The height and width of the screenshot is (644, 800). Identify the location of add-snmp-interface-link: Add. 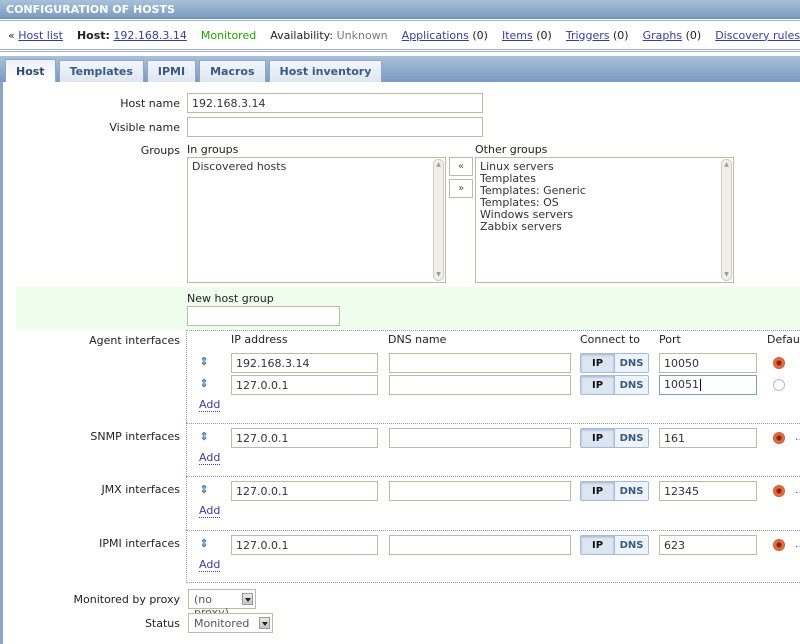
(210, 458).